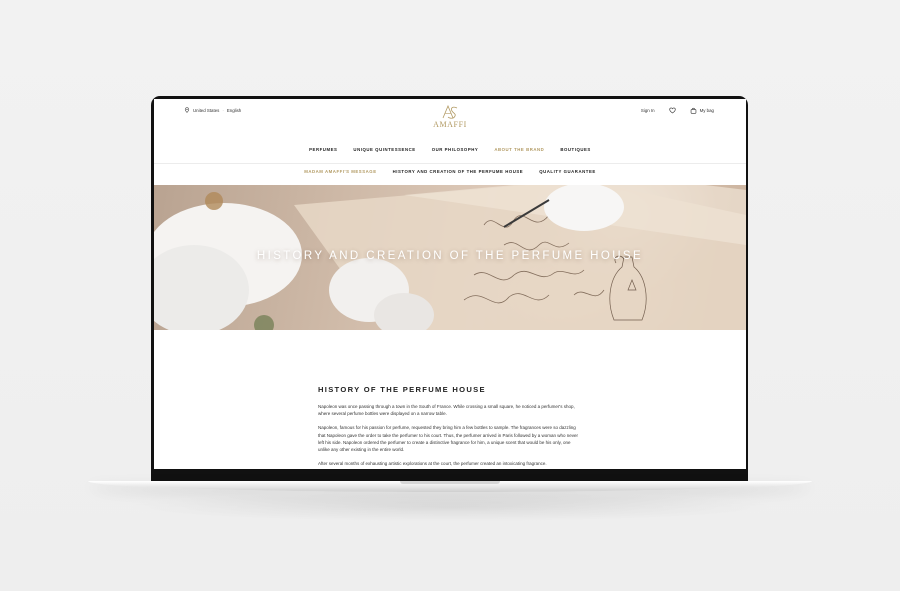 Image resolution: width=900 pixels, height=591 pixels. I want to click on language-label: English, so click(234, 110).